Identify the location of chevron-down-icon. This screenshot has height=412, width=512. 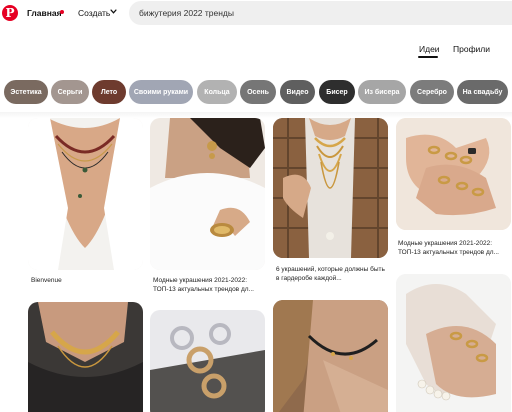
(113, 11).